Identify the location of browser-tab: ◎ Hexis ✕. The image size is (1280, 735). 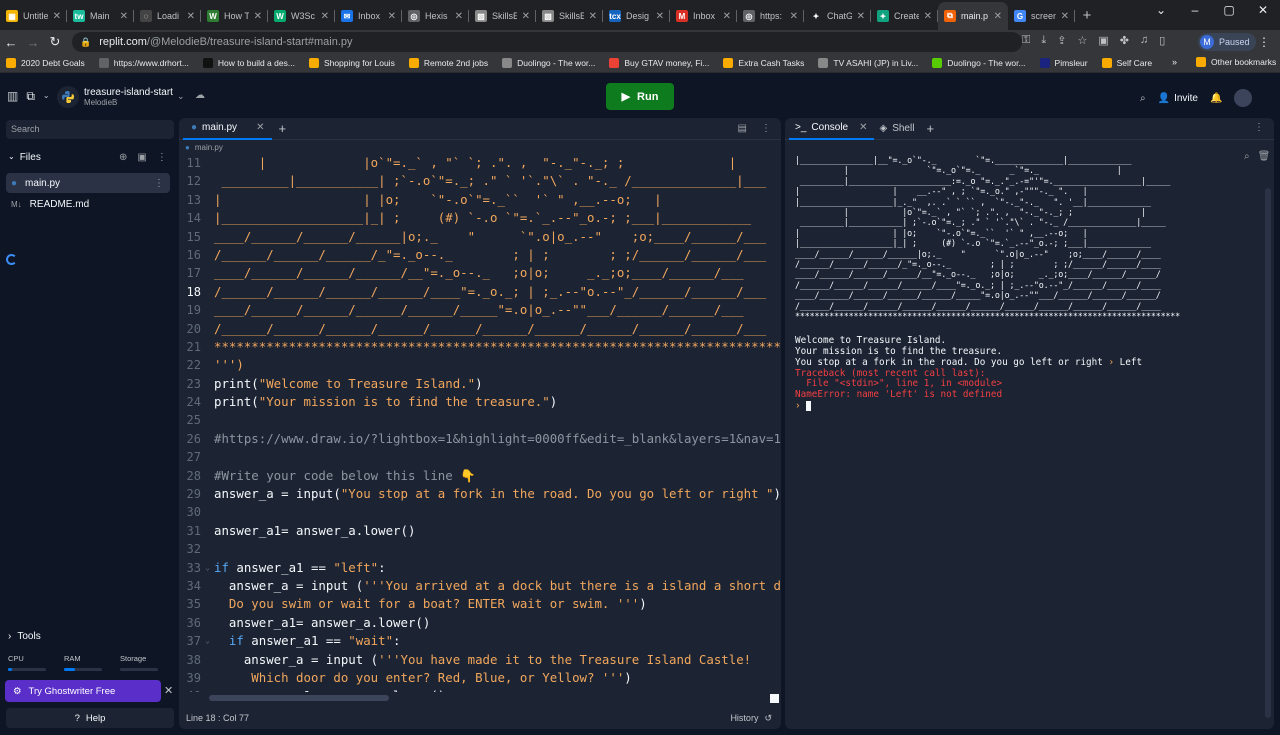
(435, 16).